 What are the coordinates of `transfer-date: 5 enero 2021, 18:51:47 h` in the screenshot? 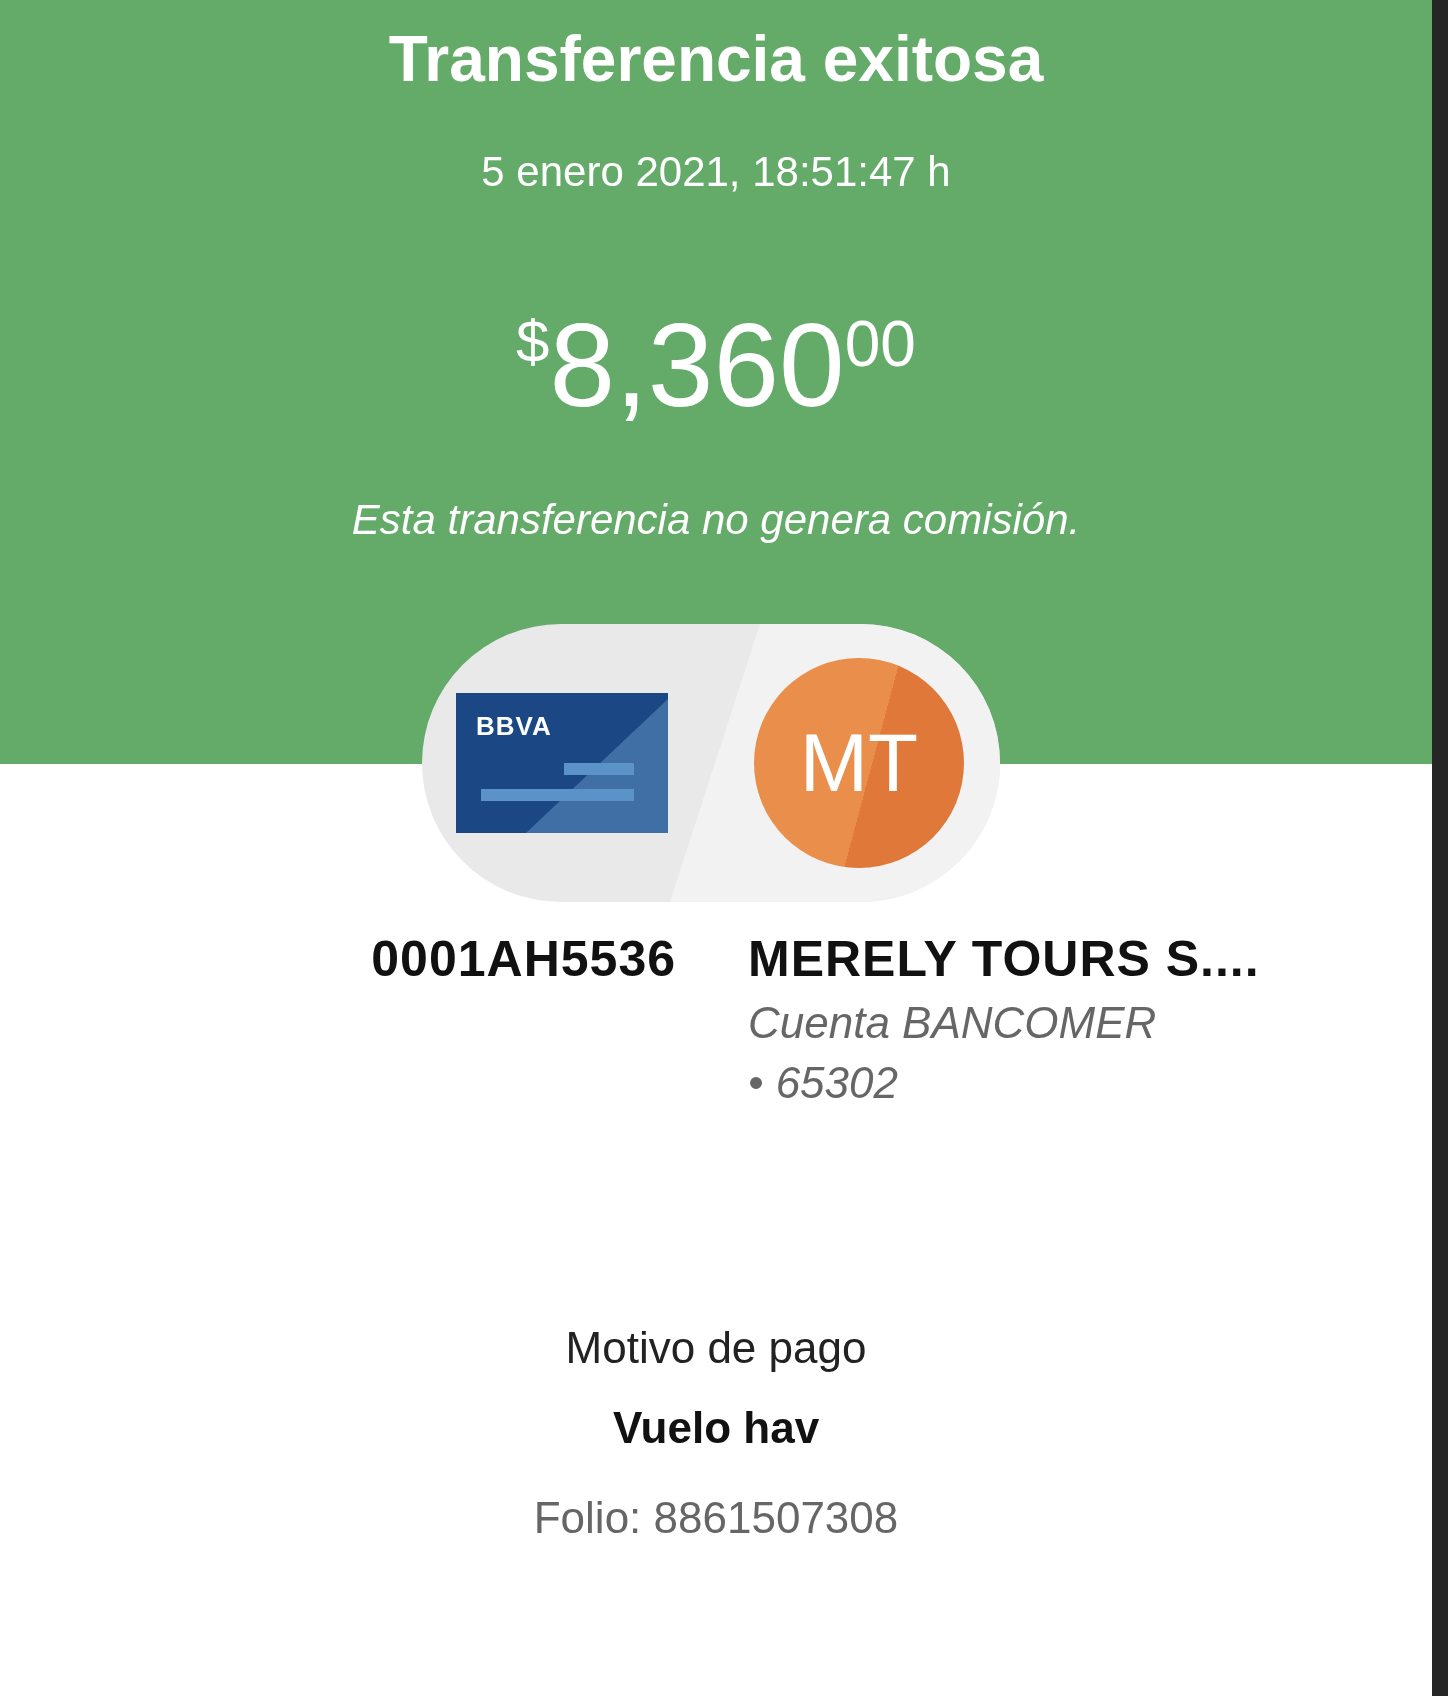 It's located at (716, 172).